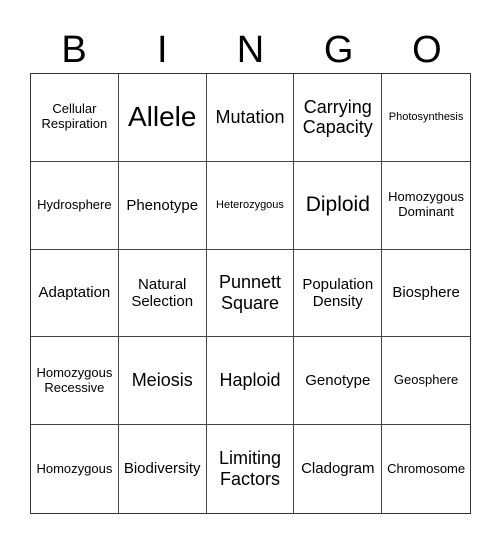  What do you see at coordinates (426, 206) in the screenshot?
I see `bingo-cell: Homozygous Dominant` at bounding box center [426, 206].